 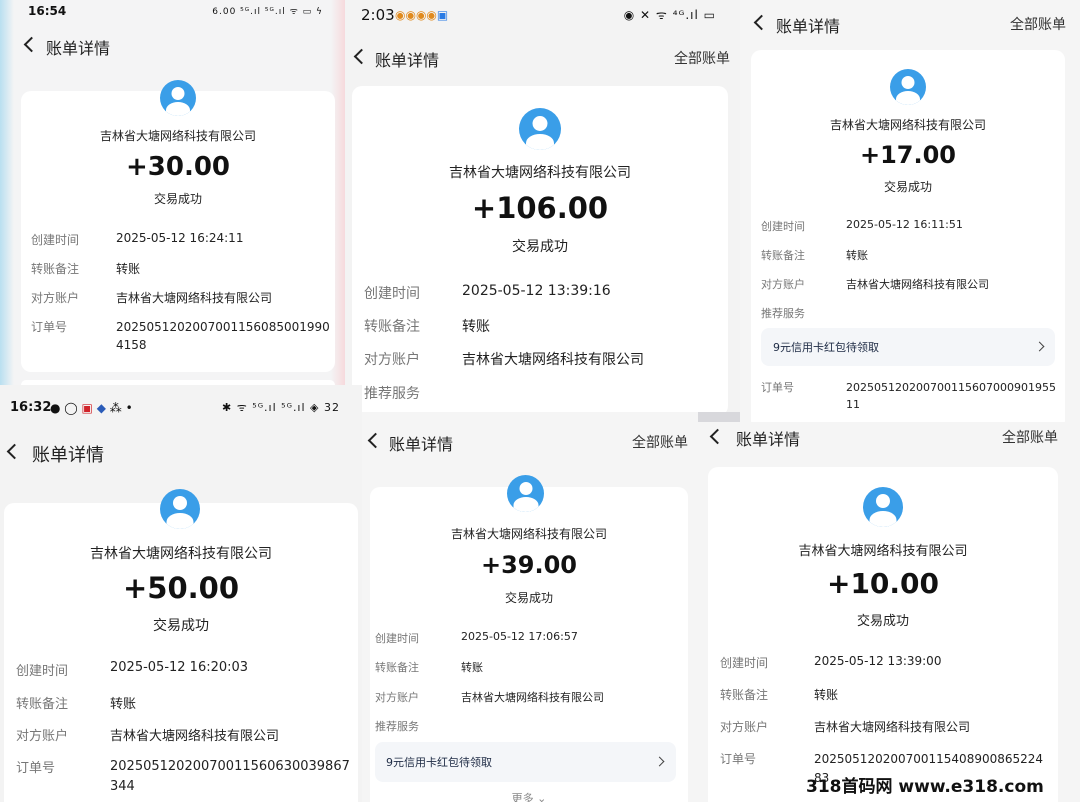 What do you see at coordinates (91, 408) in the screenshot?
I see `notification-icons: ● ◯ ▣ ◆ ⁂ •` at bounding box center [91, 408].